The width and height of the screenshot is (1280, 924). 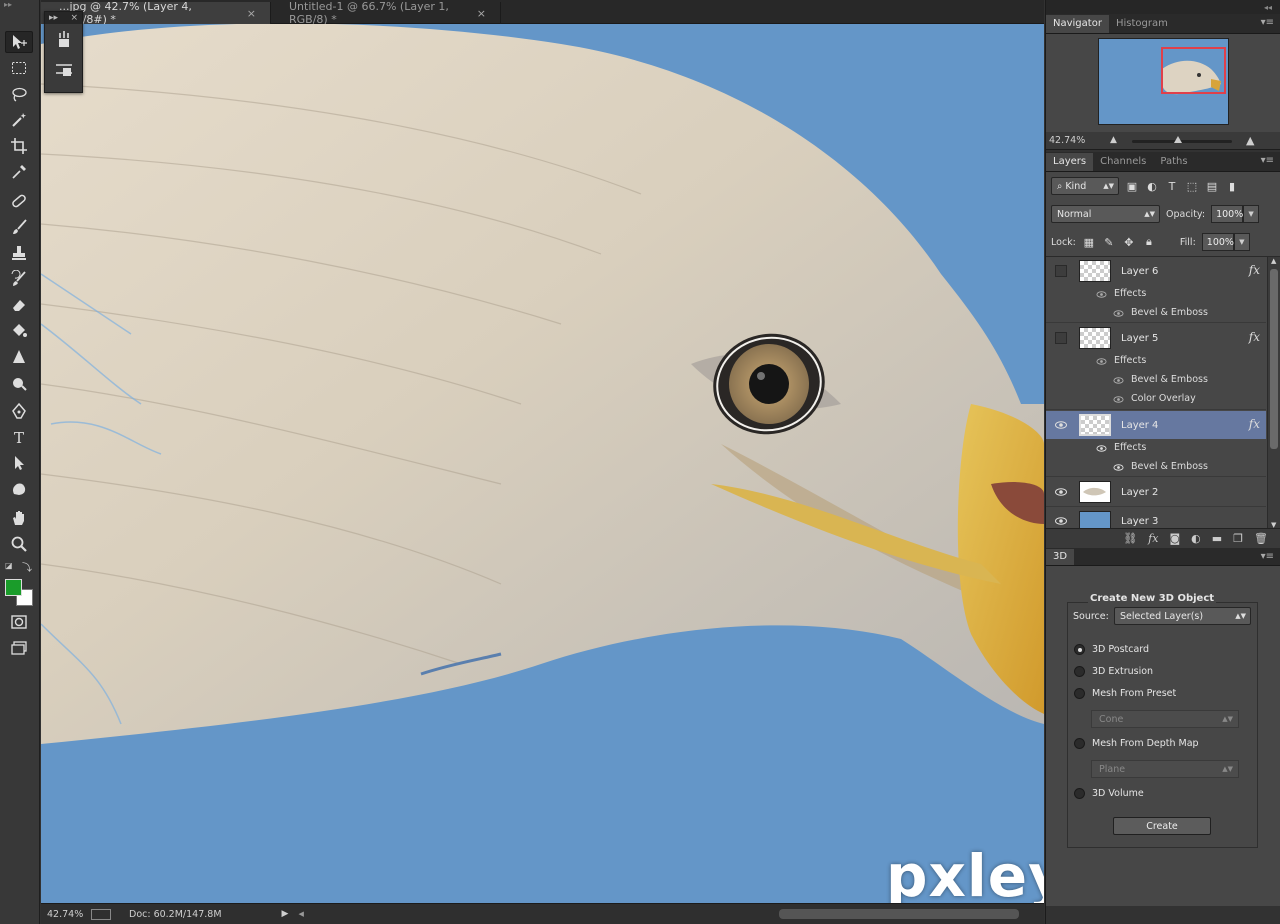 I want to click on dodge-icon, so click(x=19, y=383).